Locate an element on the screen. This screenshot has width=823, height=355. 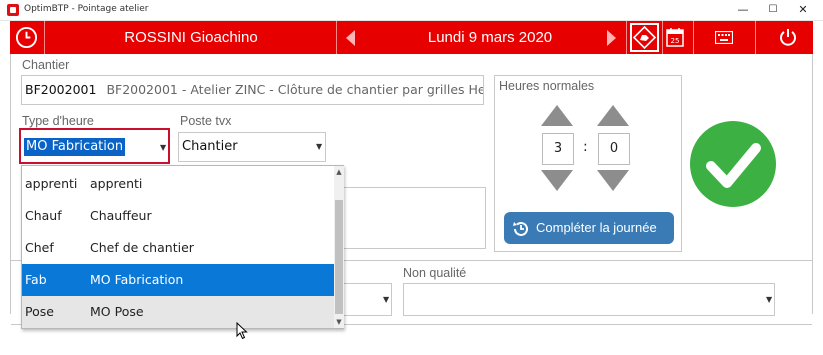
scroll-up-icon: ▲ is located at coordinates (339, 172).